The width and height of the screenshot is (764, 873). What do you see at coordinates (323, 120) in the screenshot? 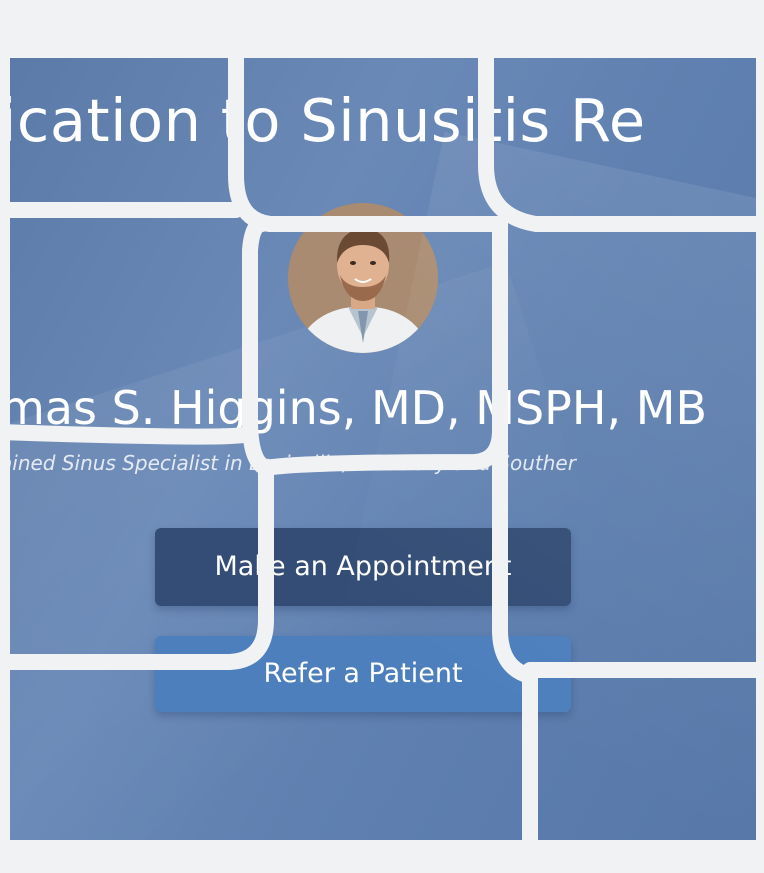
I see `hero-headline: ication to Sinusitis Re` at bounding box center [323, 120].